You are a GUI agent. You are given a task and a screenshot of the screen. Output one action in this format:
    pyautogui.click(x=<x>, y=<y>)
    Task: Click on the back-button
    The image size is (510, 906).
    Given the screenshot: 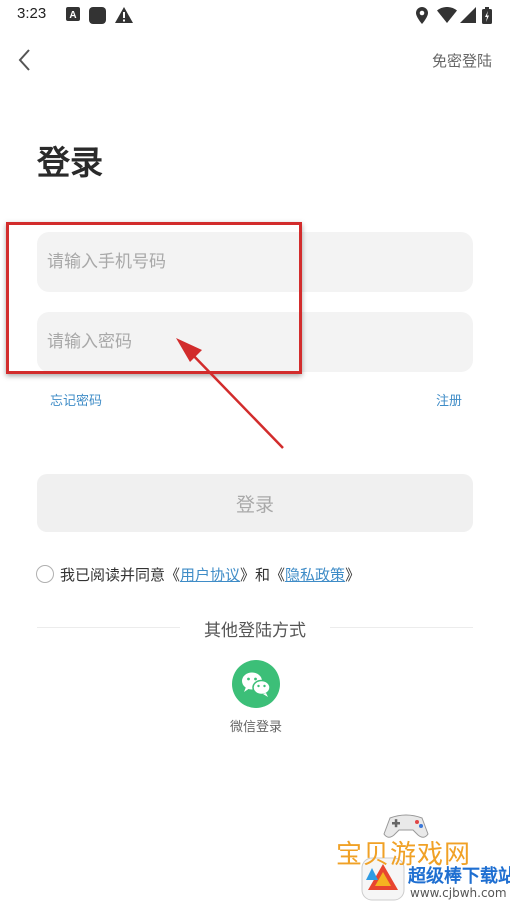 What is the action you would take?
    pyautogui.click(x=26, y=60)
    